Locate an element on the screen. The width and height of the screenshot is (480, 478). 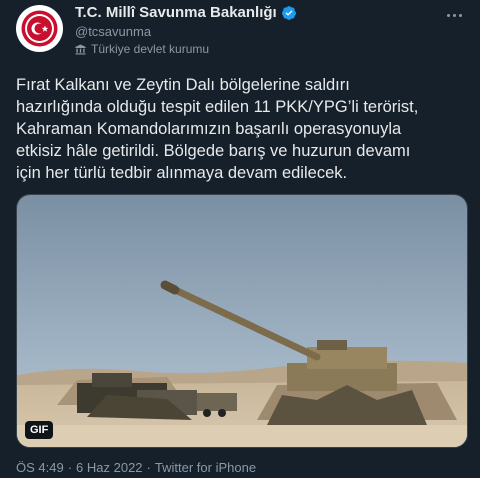
avatar is located at coordinates (39, 28).